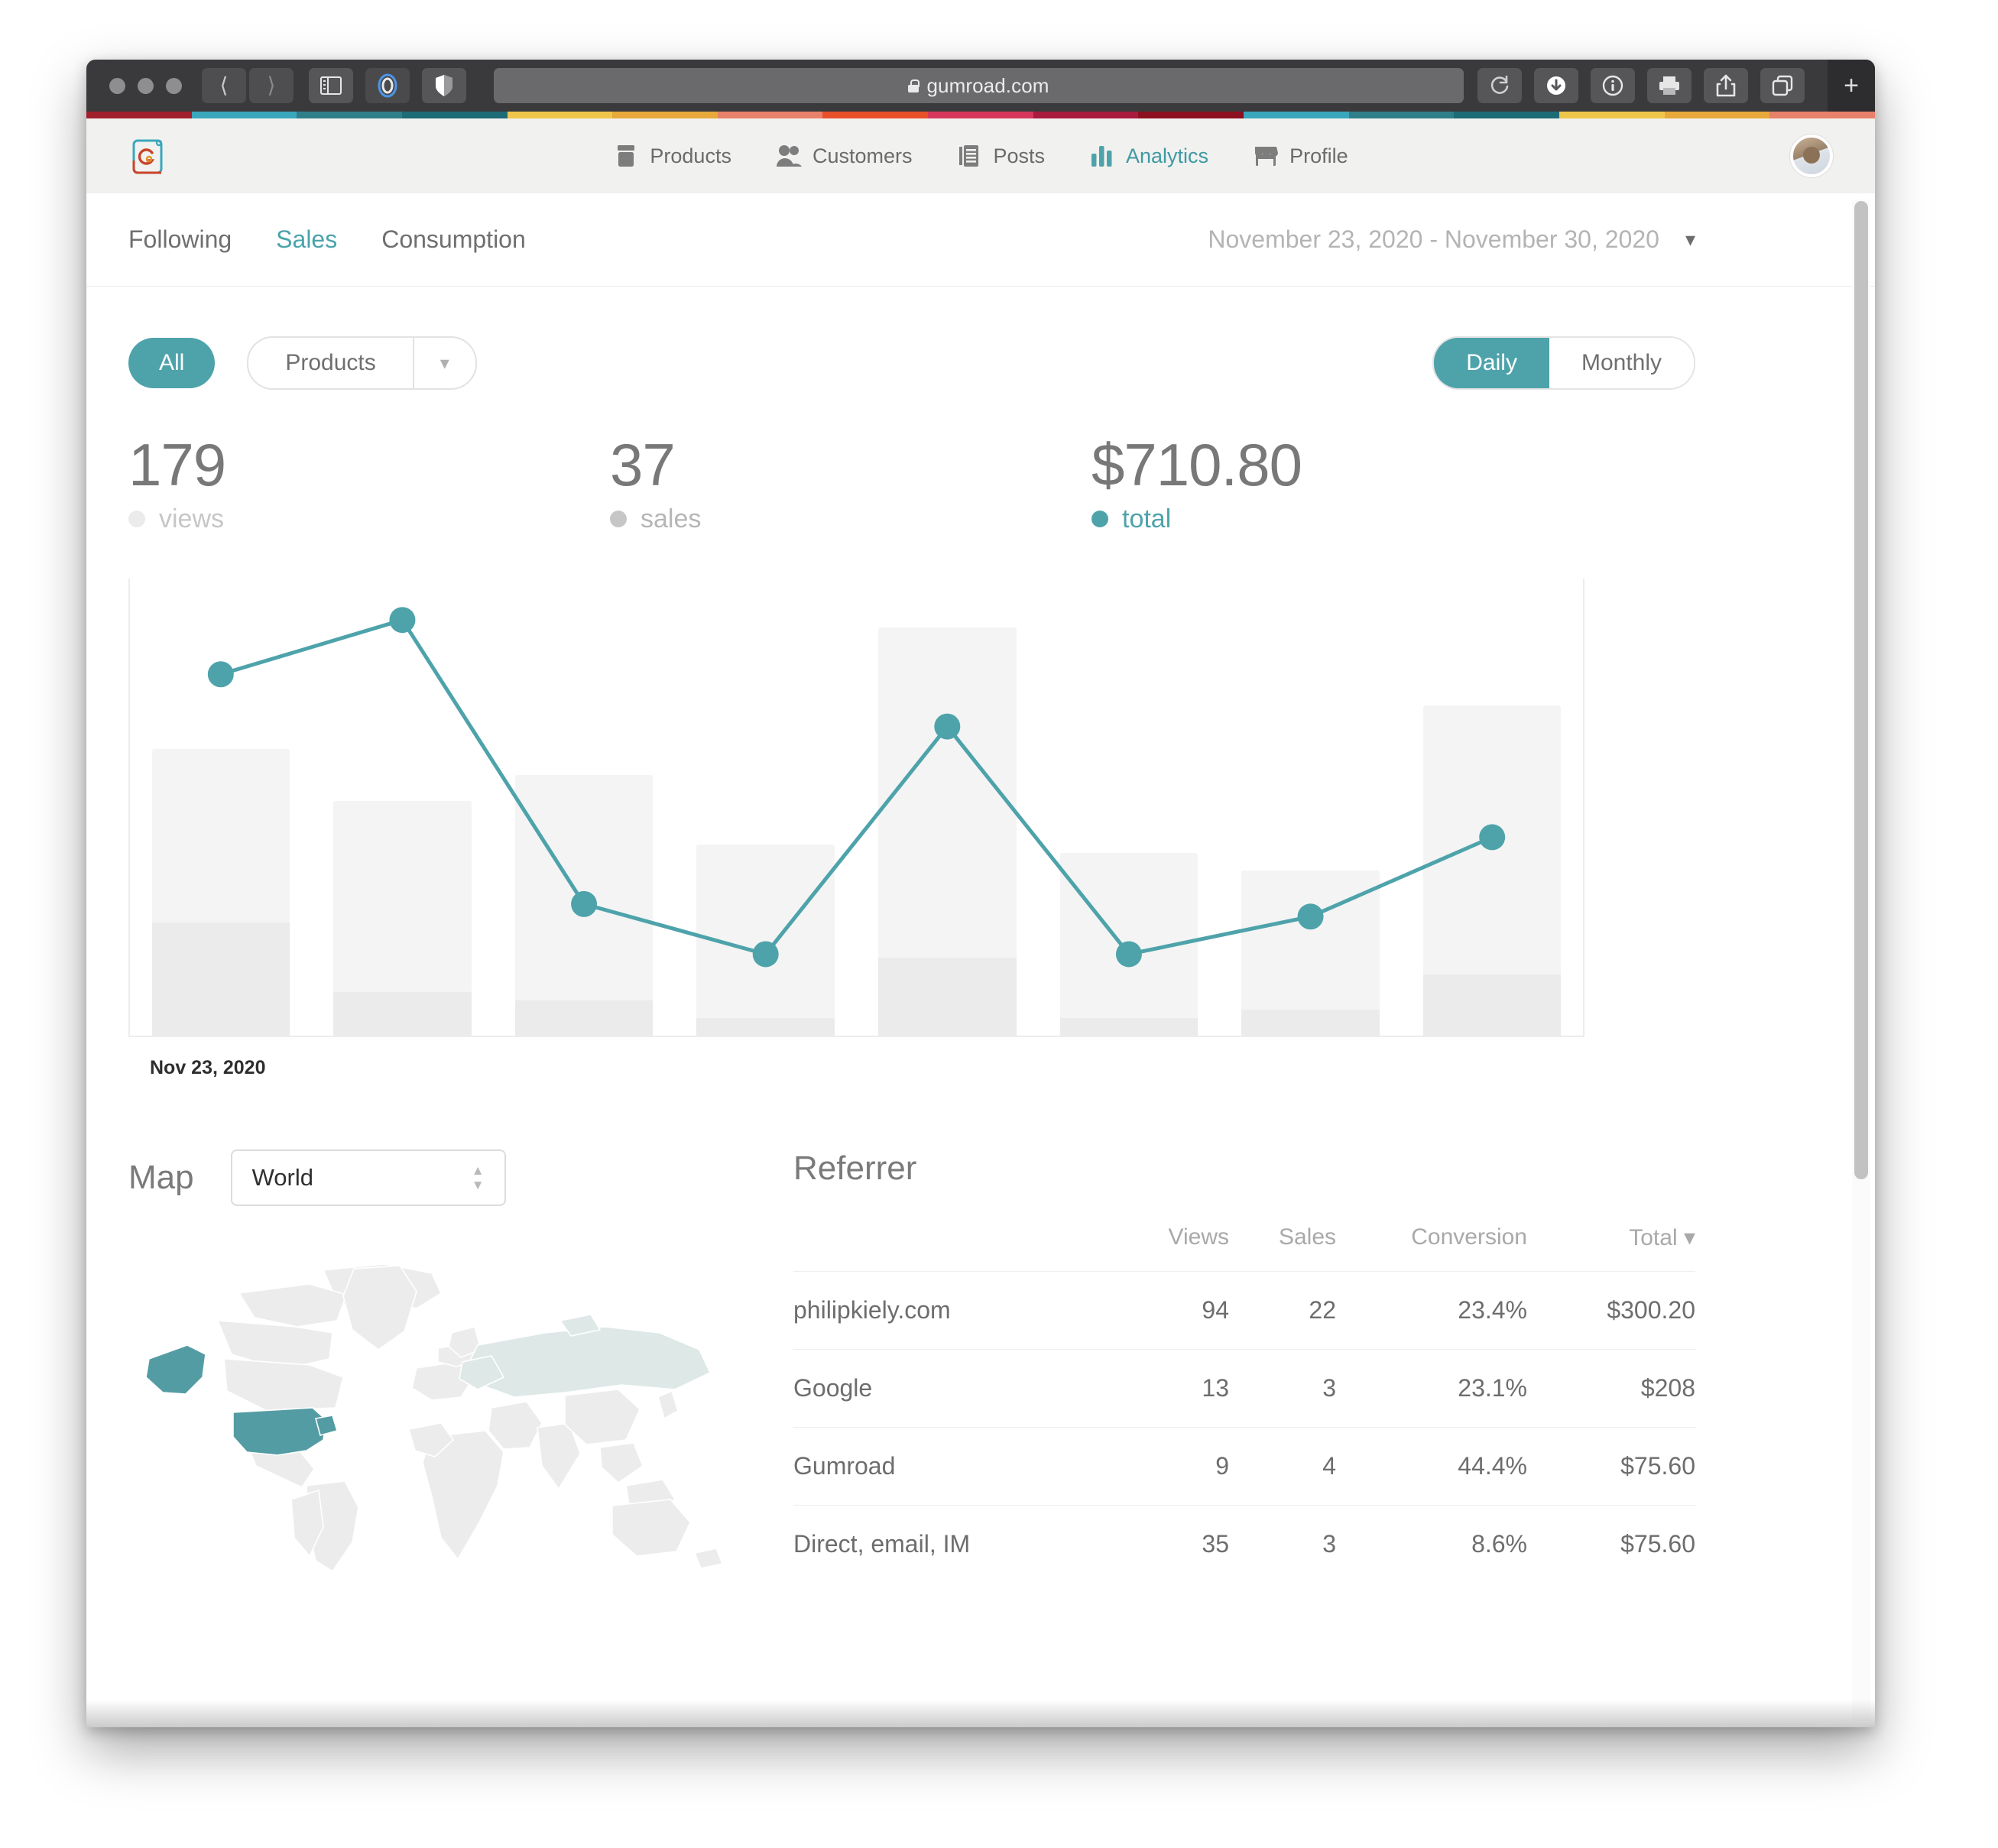 Image resolution: width=1998 pixels, height=1848 pixels. Describe the element at coordinates (1782, 86) in the screenshot. I see `show-tabs-icon` at that location.